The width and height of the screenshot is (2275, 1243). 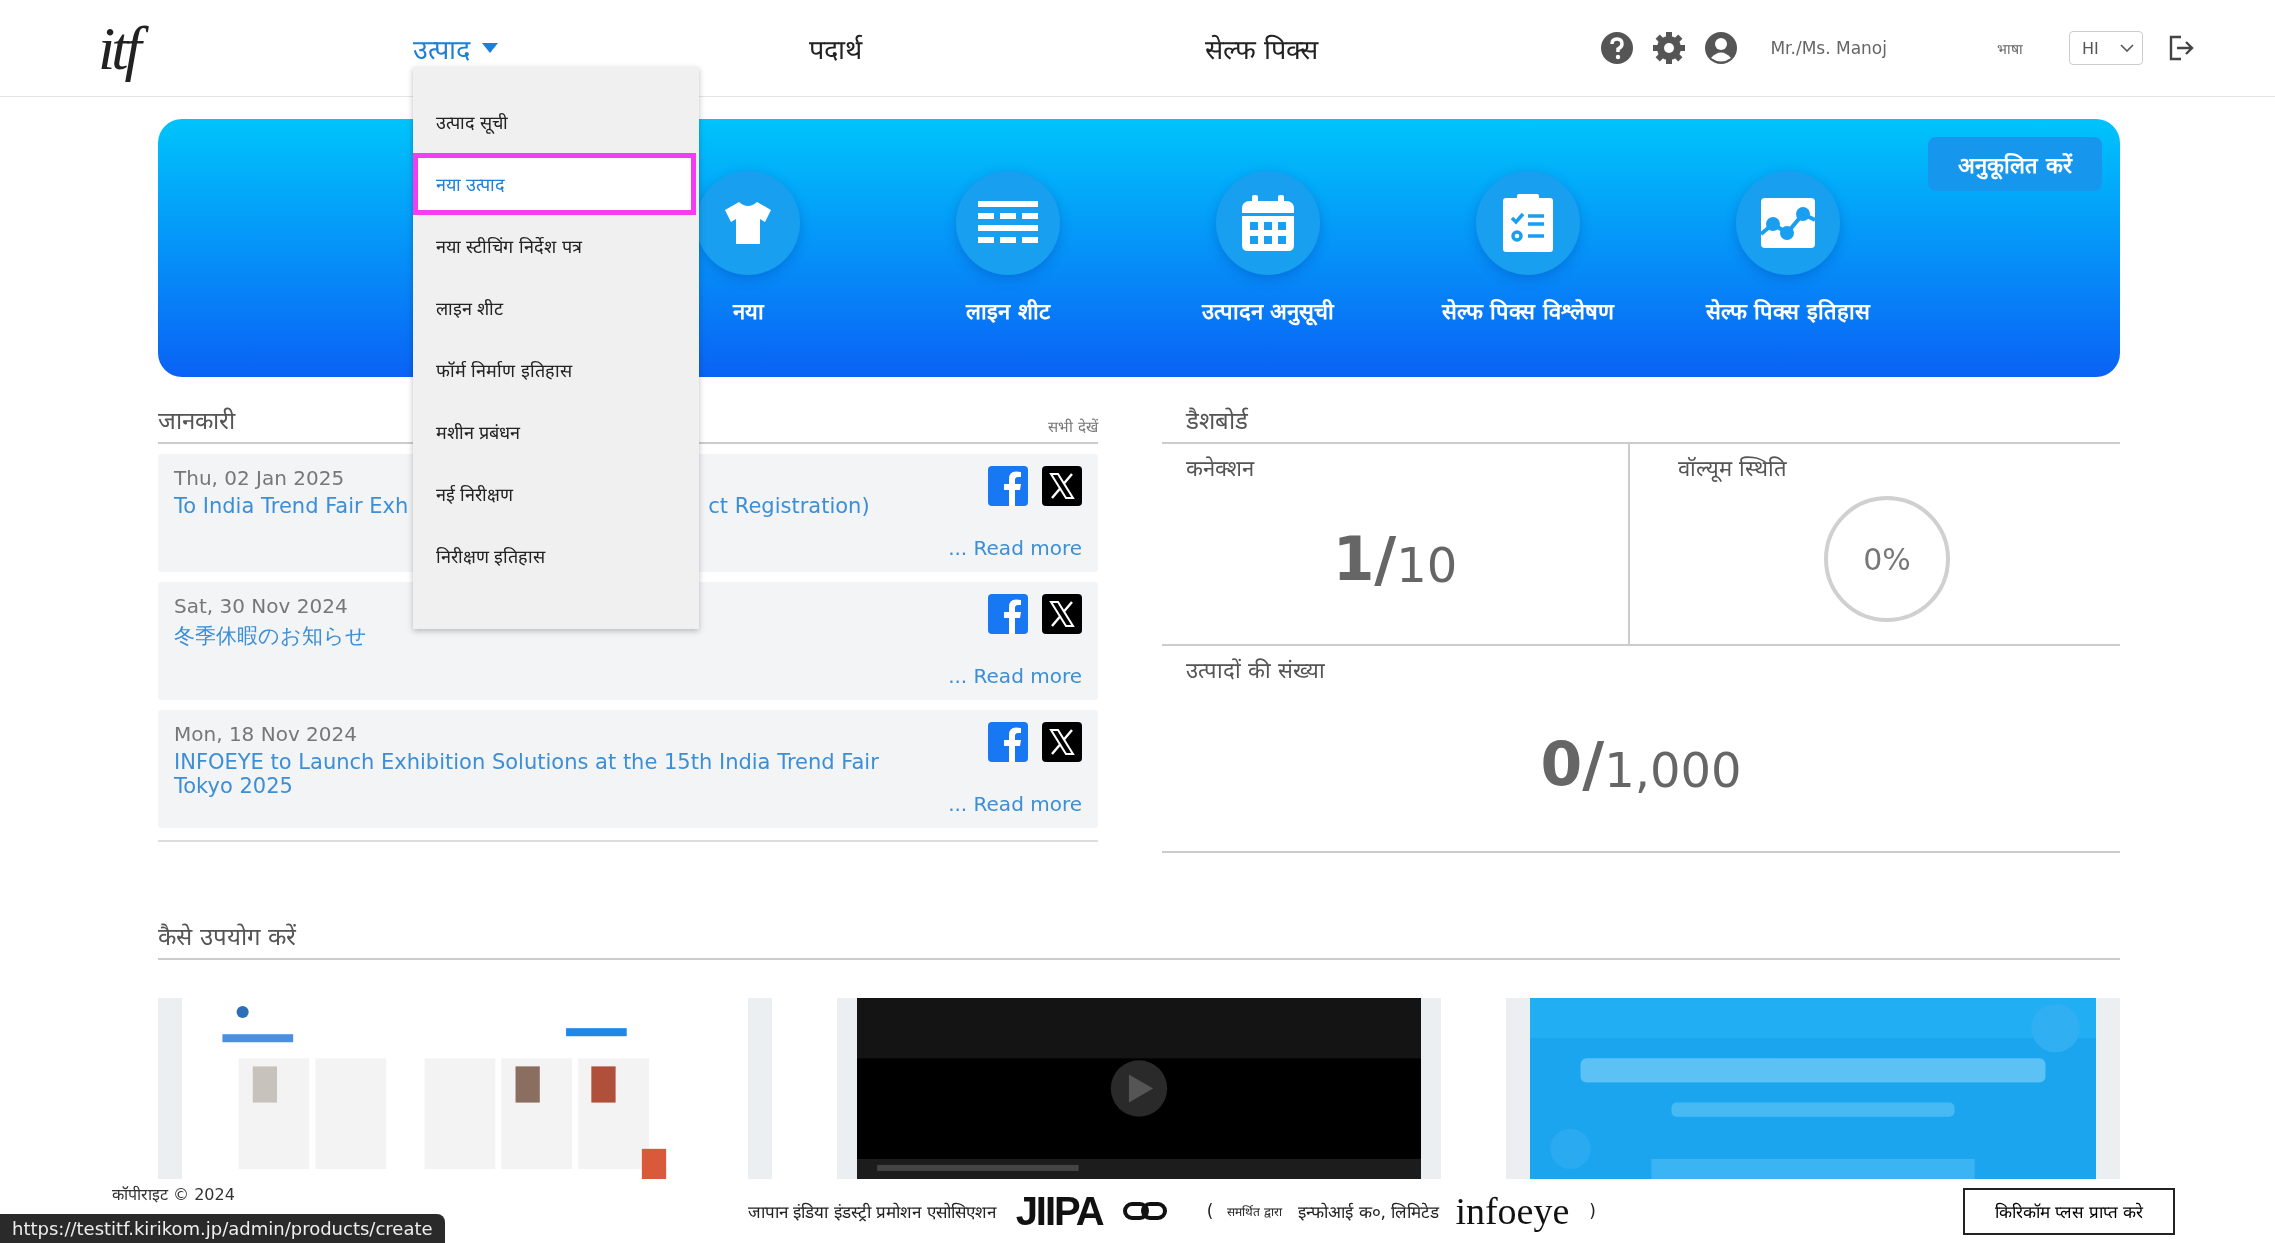 What do you see at coordinates (2015, 164) in the screenshot?
I see `customize-button: अनुकूलित करें` at bounding box center [2015, 164].